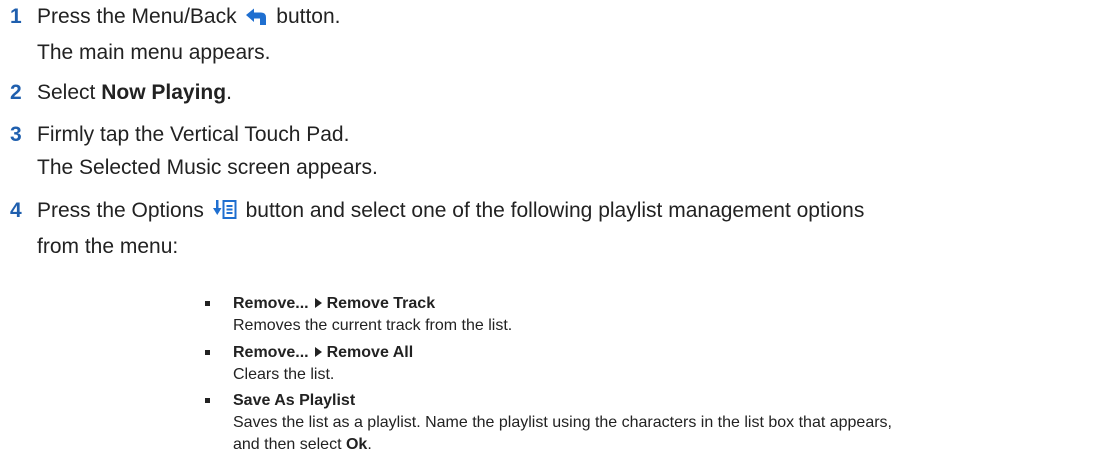 This screenshot has width=1102, height=462. Describe the element at coordinates (154, 52) in the screenshot. I see `step-result: The main menu appears.` at that location.